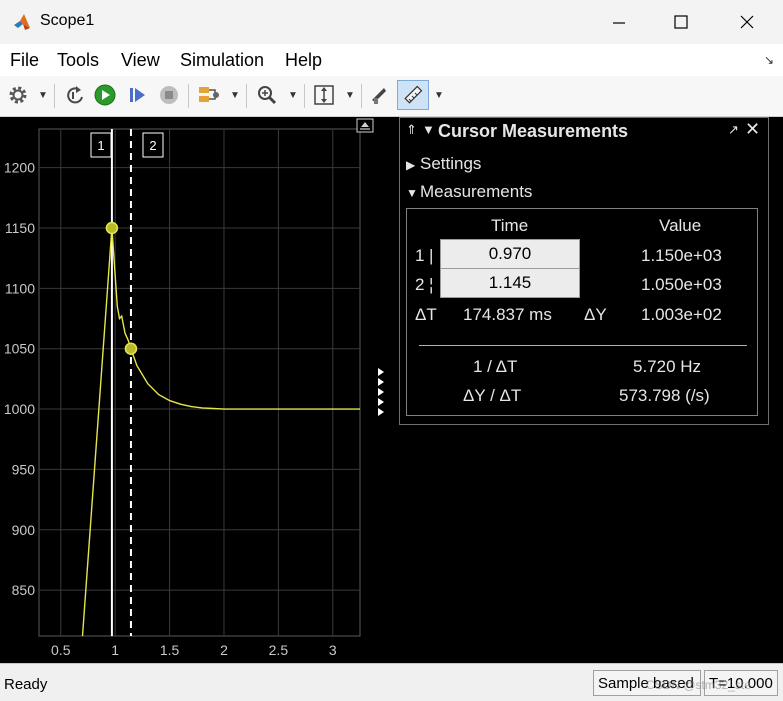  Describe the element at coordinates (667, 366) in the screenshot. I see `inverse-delta-t-value: 5.720 Hz` at that location.